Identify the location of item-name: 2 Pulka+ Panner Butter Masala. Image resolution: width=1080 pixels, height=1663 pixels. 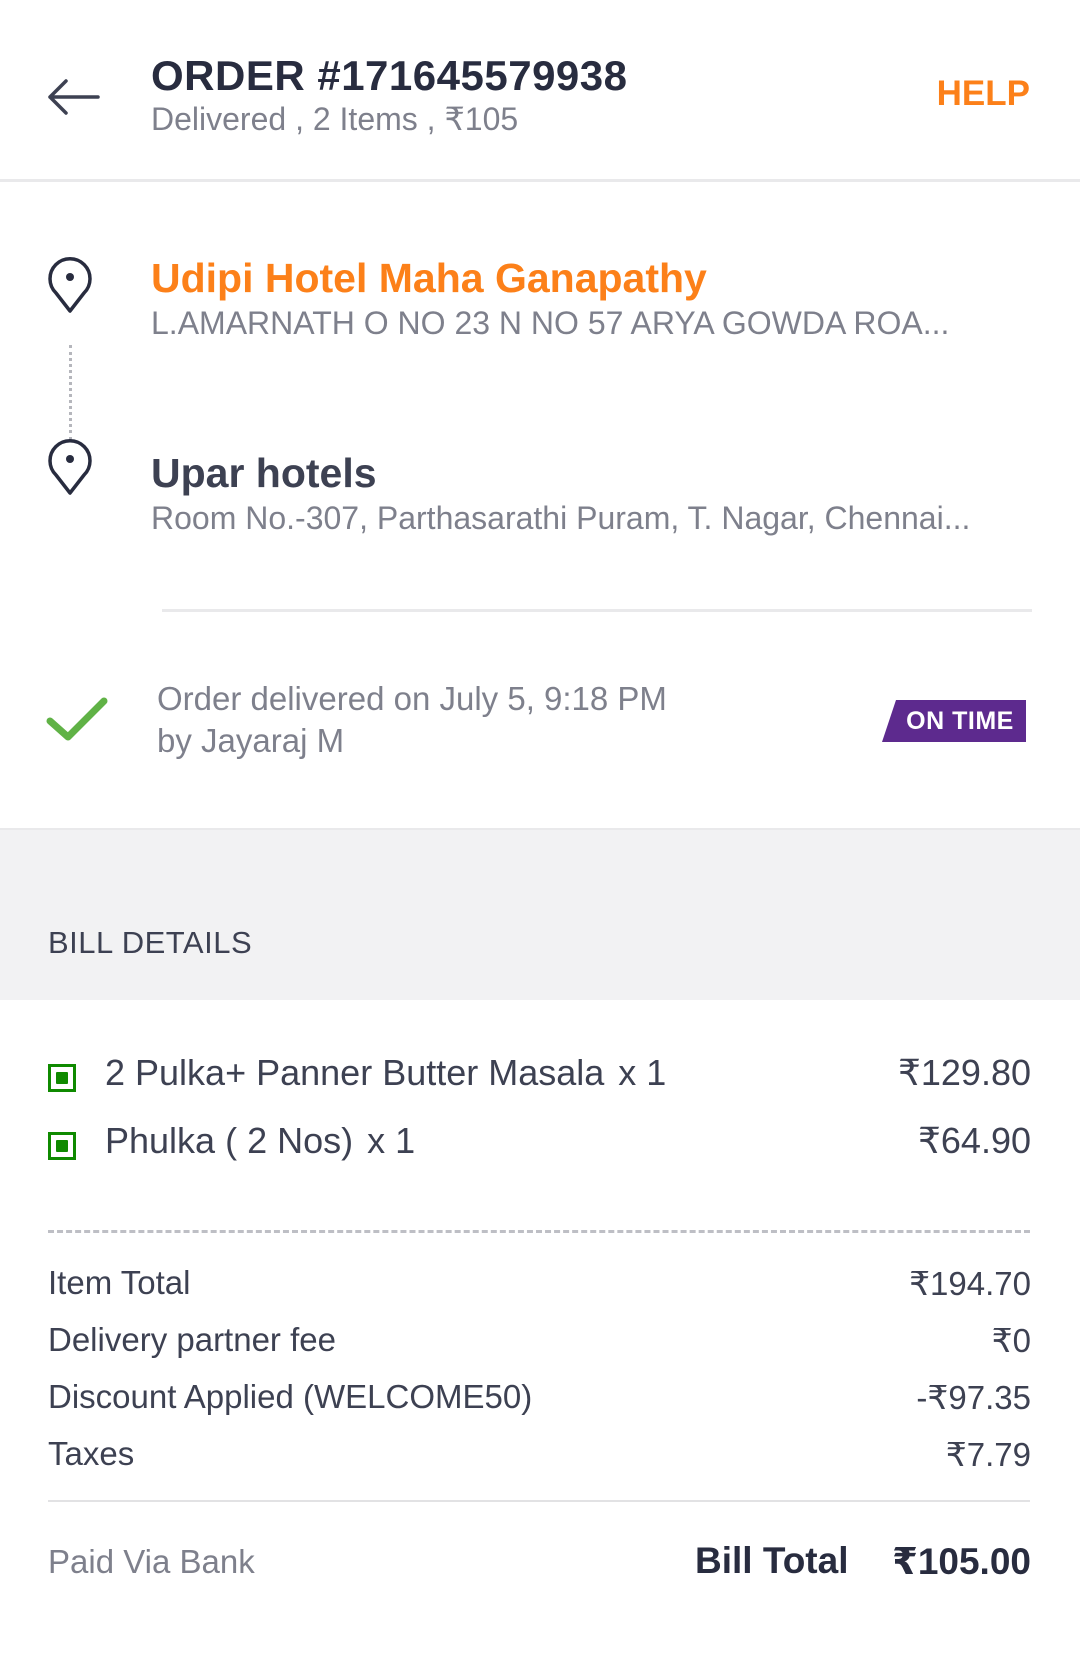
(355, 1072).